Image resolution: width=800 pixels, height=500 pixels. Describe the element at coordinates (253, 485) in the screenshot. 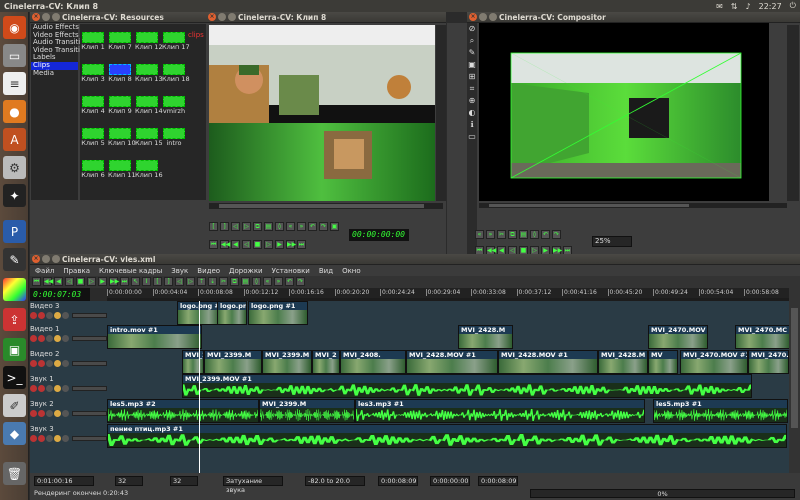

I see `automation-type-select: Затухание звука` at that location.